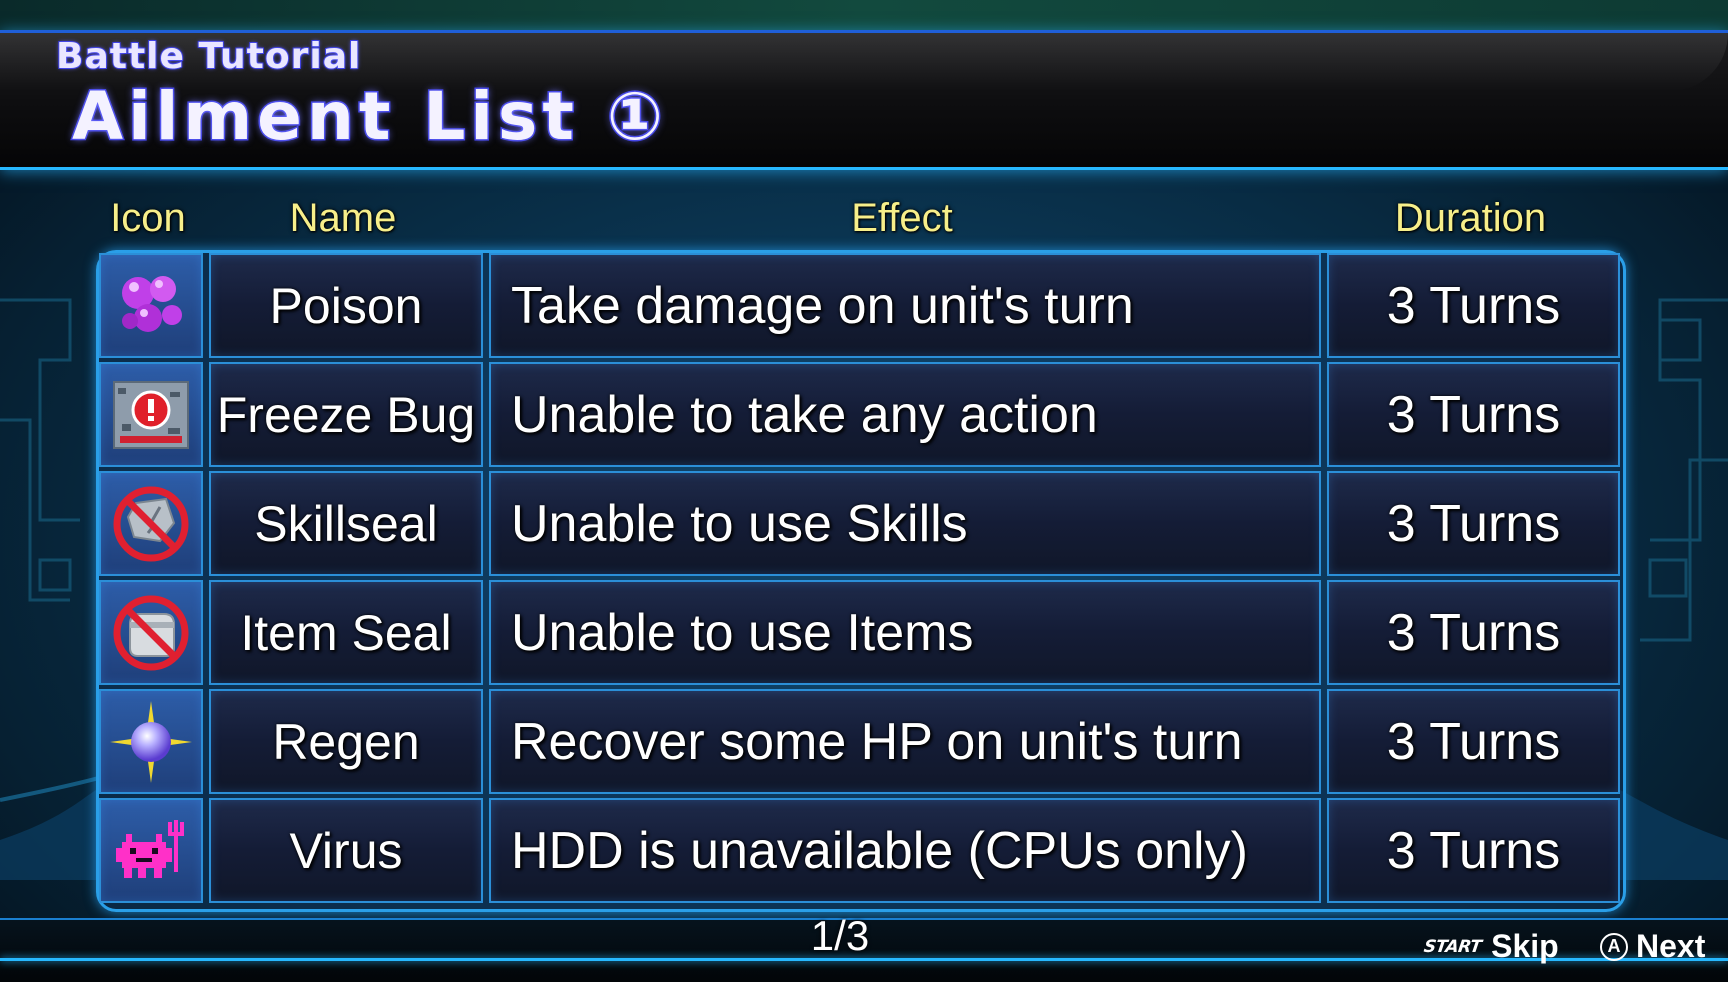 The image size is (1728, 982). What do you see at coordinates (905, 632) in the screenshot?
I see `ailment-effect: Unable to use Items` at bounding box center [905, 632].